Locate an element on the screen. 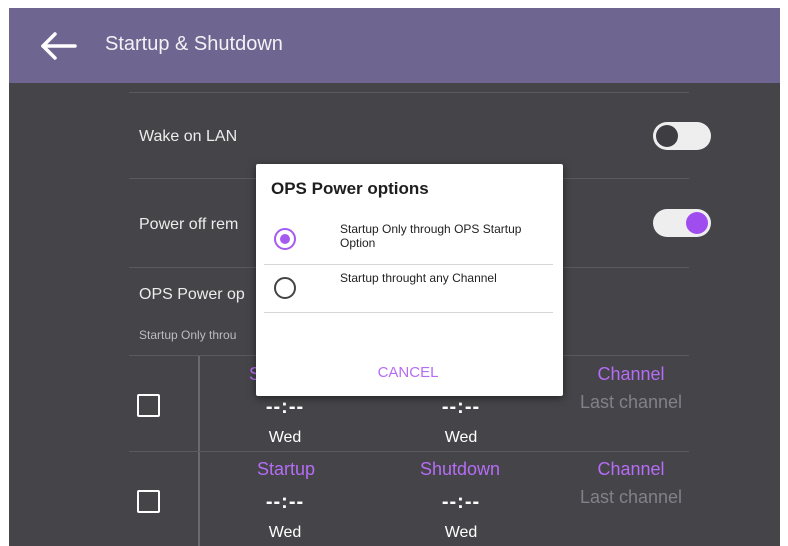  dialog-title: OPS Power options is located at coordinates (350, 188).